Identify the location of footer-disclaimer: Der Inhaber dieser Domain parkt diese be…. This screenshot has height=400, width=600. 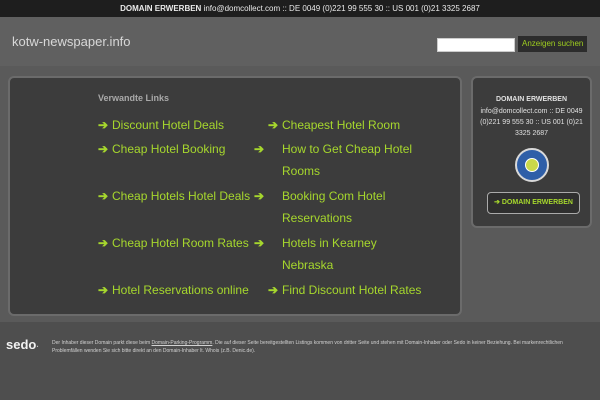
(307, 347).